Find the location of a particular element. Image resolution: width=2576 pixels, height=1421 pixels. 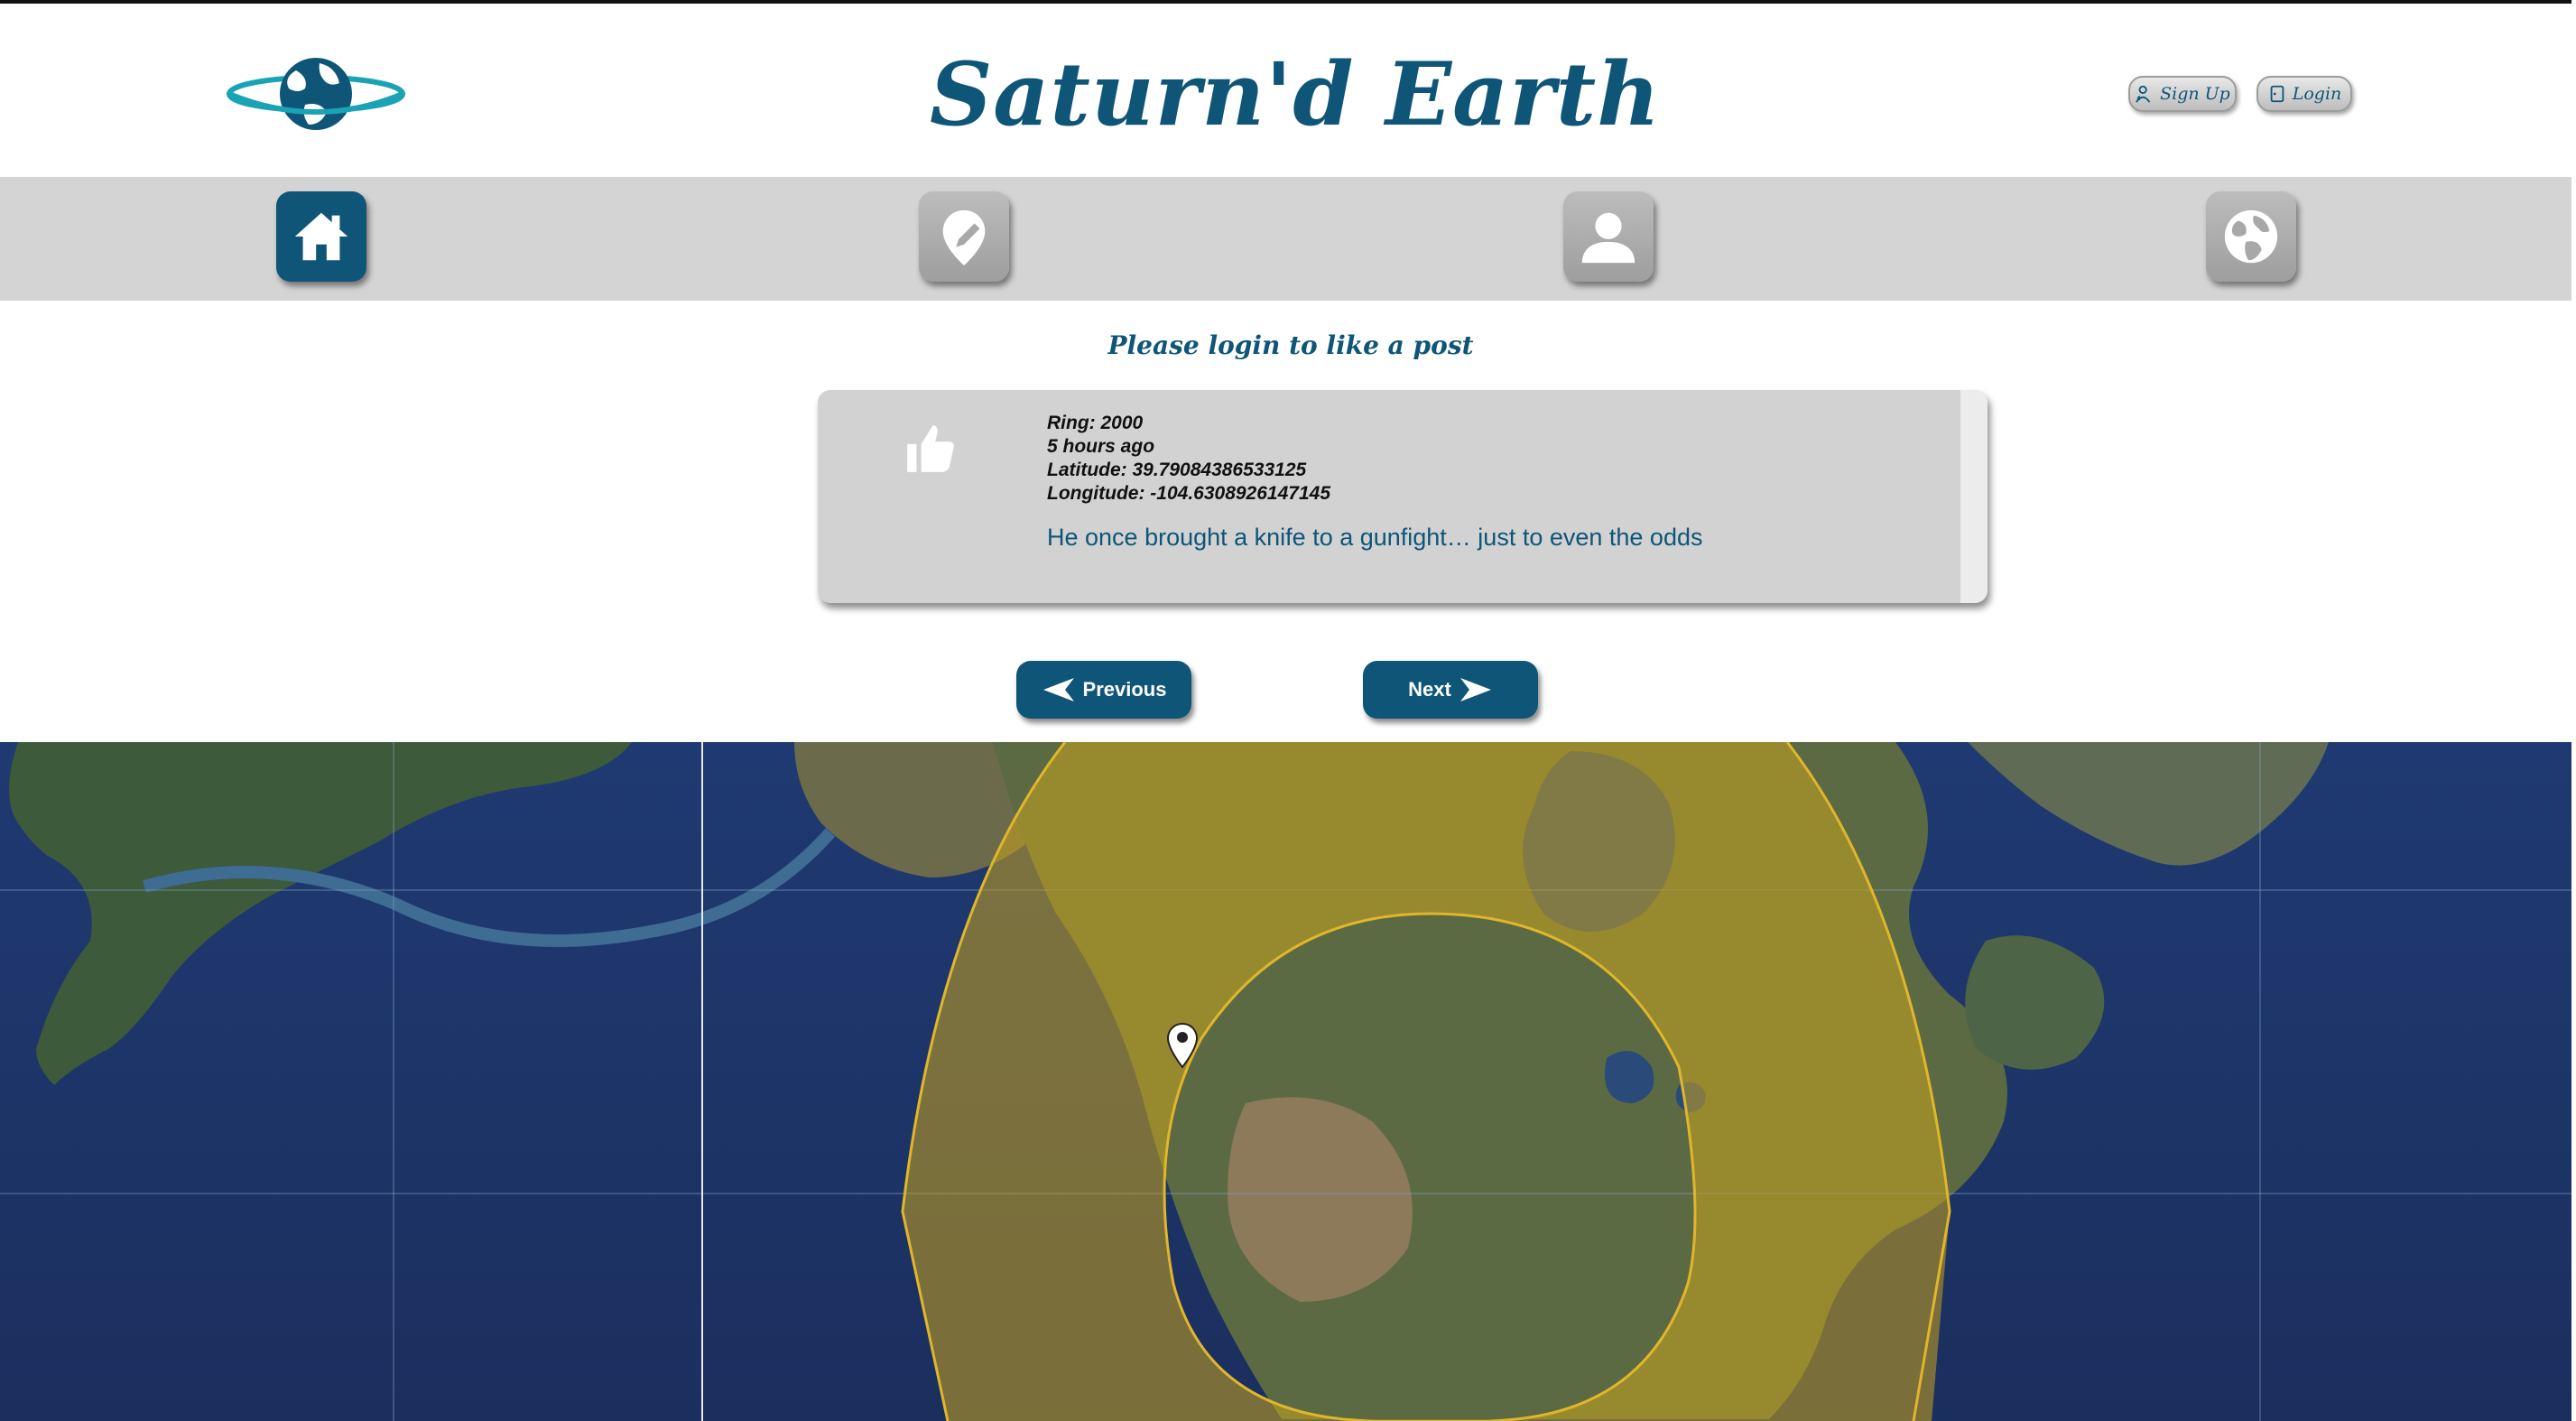

post-ring: Ring: 2000 is located at coordinates (1095, 423).